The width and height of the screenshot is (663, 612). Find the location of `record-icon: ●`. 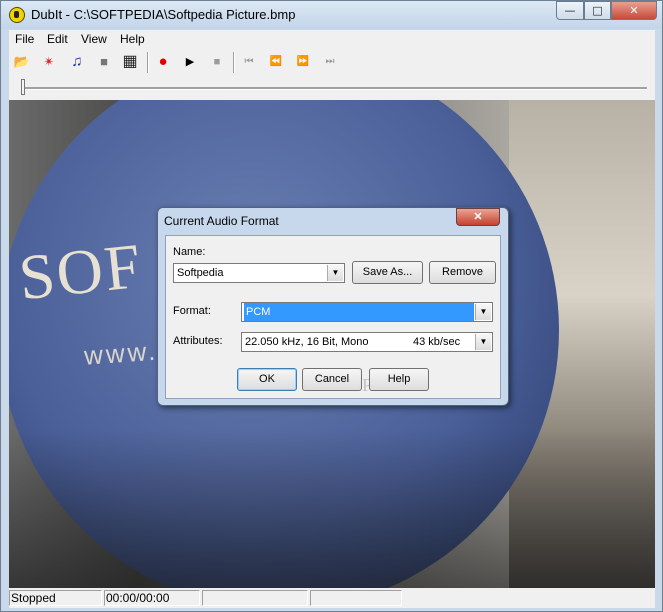

record-icon: ● is located at coordinates (163, 62).